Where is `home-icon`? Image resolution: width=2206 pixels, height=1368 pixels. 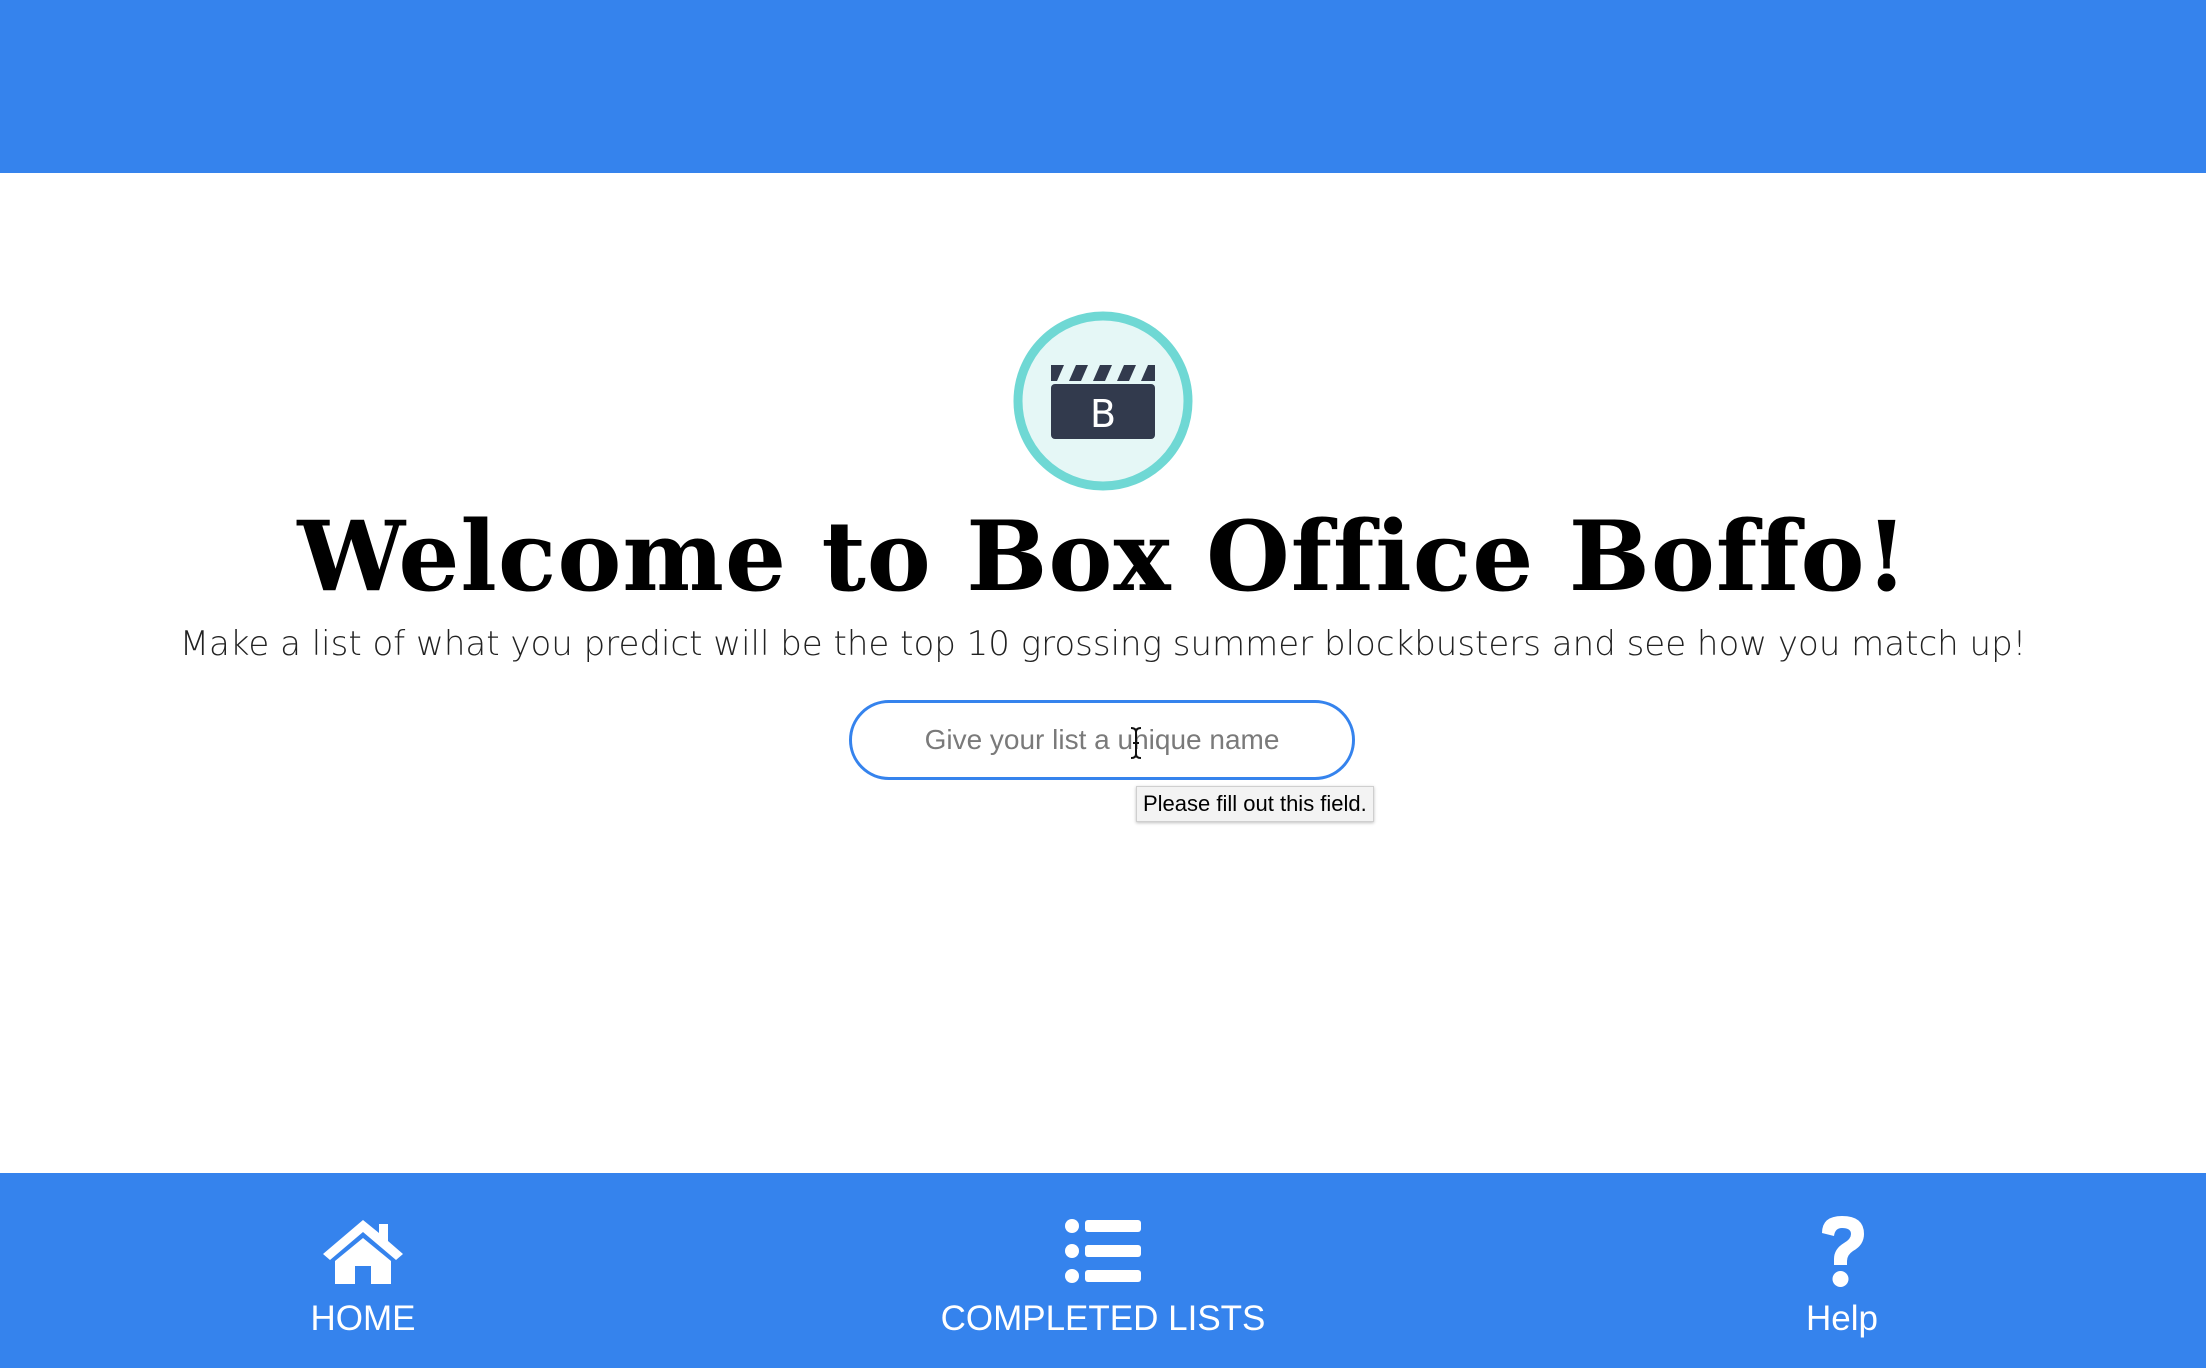
home-icon is located at coordinates (363, 1251).